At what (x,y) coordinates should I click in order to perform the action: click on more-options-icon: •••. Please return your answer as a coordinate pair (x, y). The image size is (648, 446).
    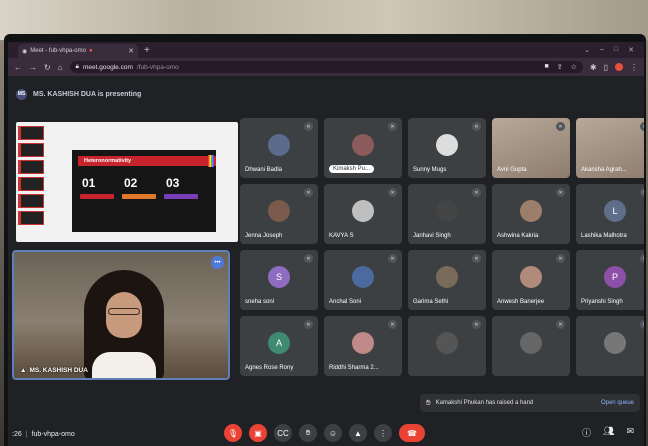
    Looking at the image, I should click on (217, 262).